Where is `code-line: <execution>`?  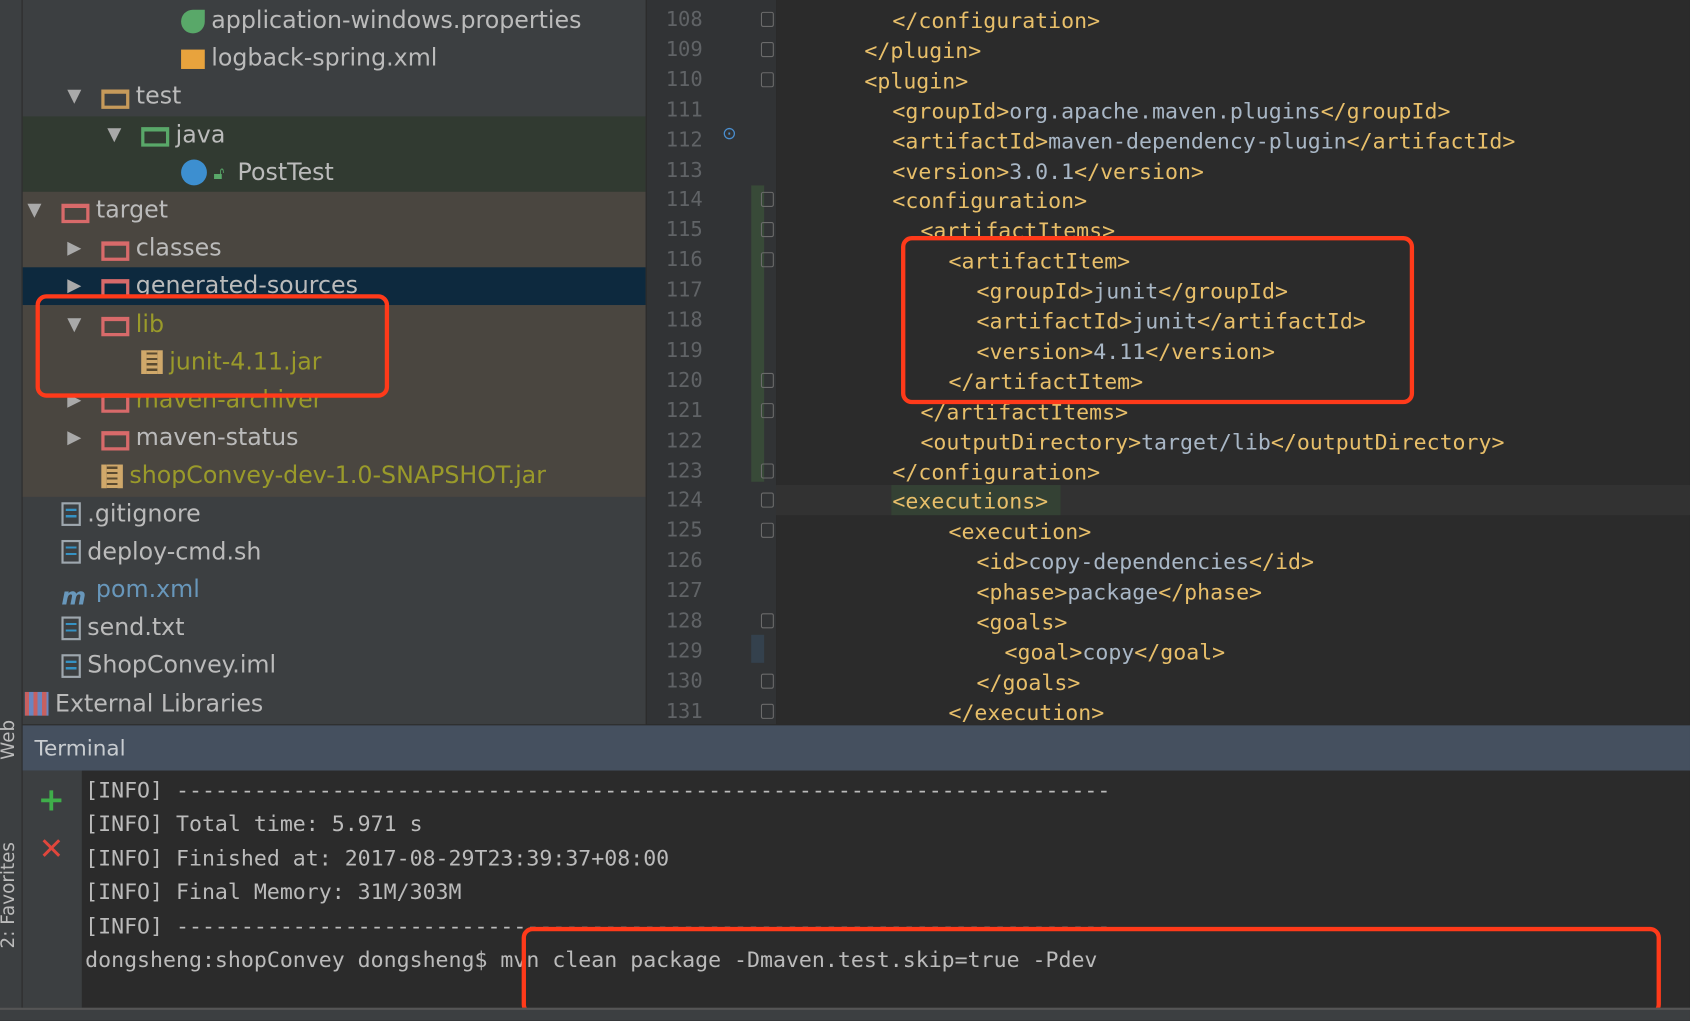
code-line: <execution> is located at coordinates (1019, 532).